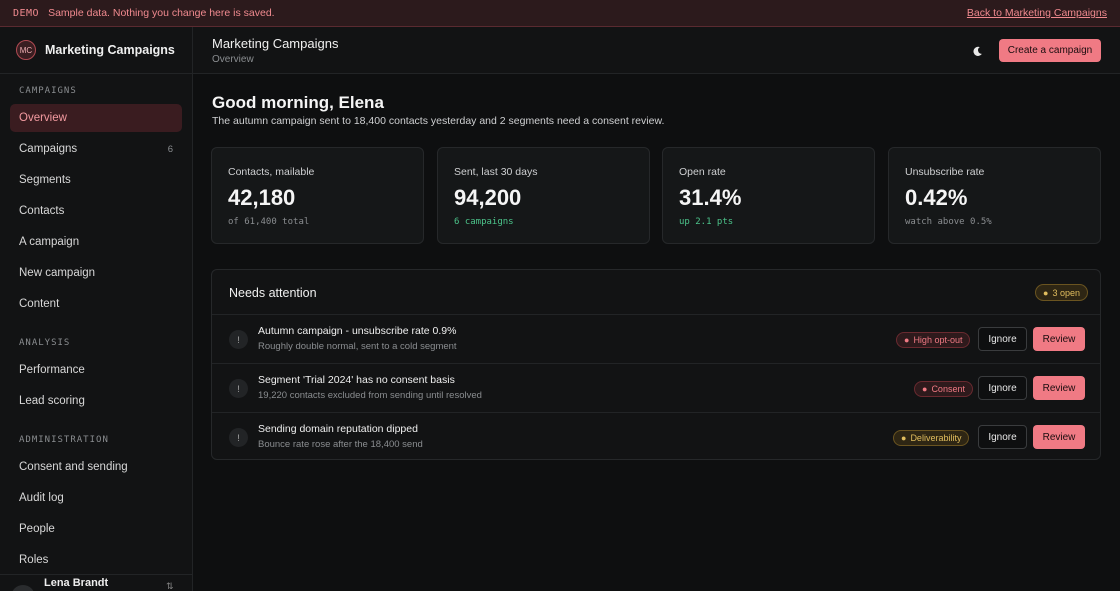 Image resolution: width=1120 pixels, height=591 pixels. Describe the element at coordinates (48, 149) in the screenshot. I see `sidebar-item-label: Campaigns` at that location.